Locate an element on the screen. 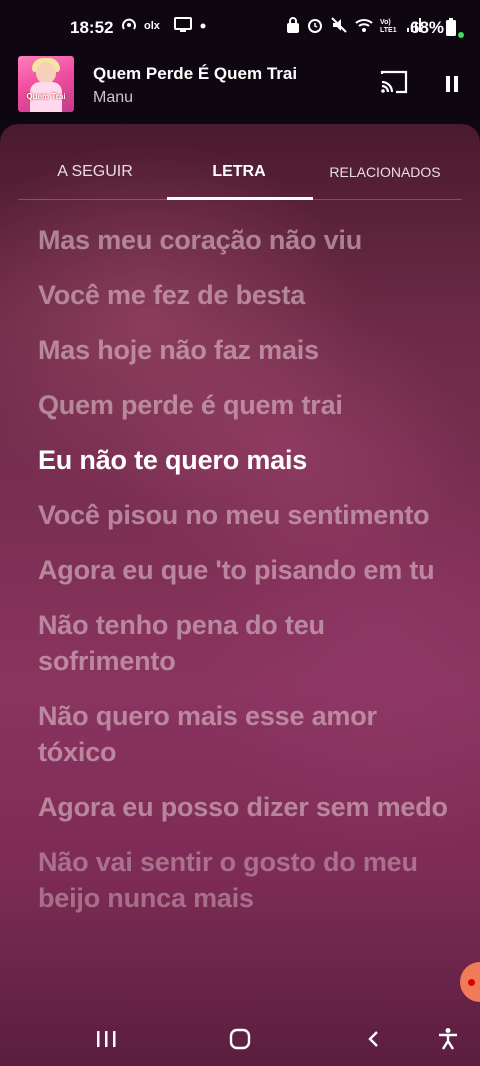 This screenshot has height=1066, width=480. svg-text: olx is located at coordinates (152, 26).